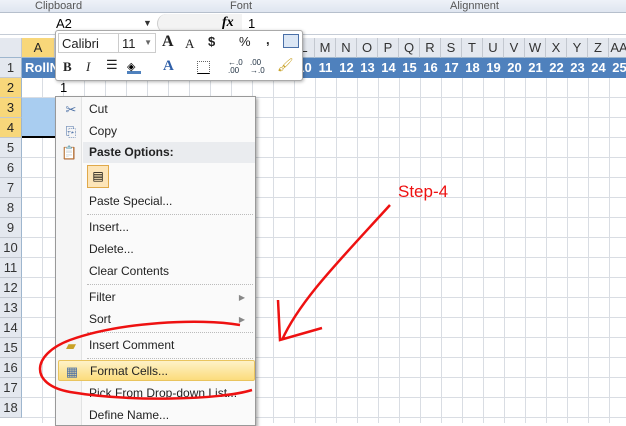  I want to click on annotation-circle, so click(145, 360).